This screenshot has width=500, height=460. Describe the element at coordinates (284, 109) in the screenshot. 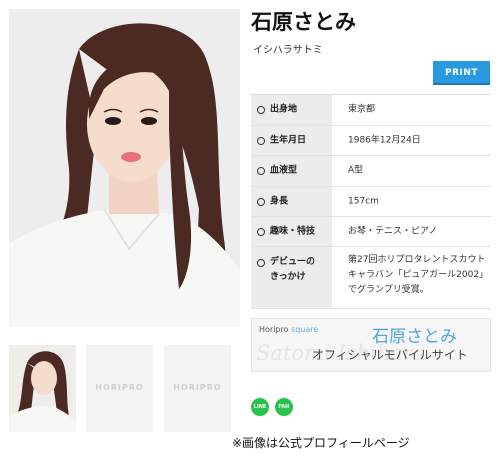

I see `profile-label: 出身地` at that location.